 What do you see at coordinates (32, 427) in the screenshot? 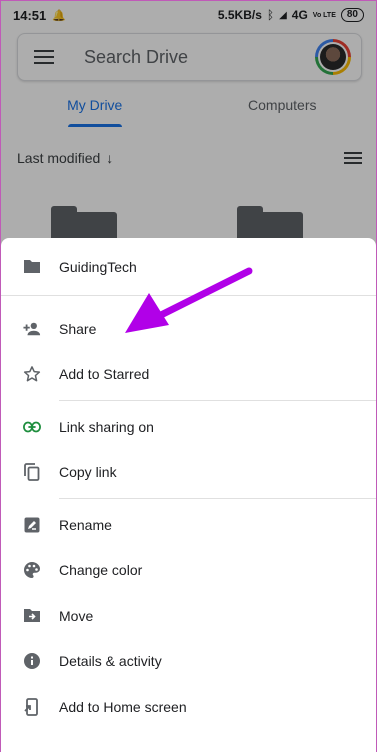
I see `link-icon` at bounding box center [32, 427].